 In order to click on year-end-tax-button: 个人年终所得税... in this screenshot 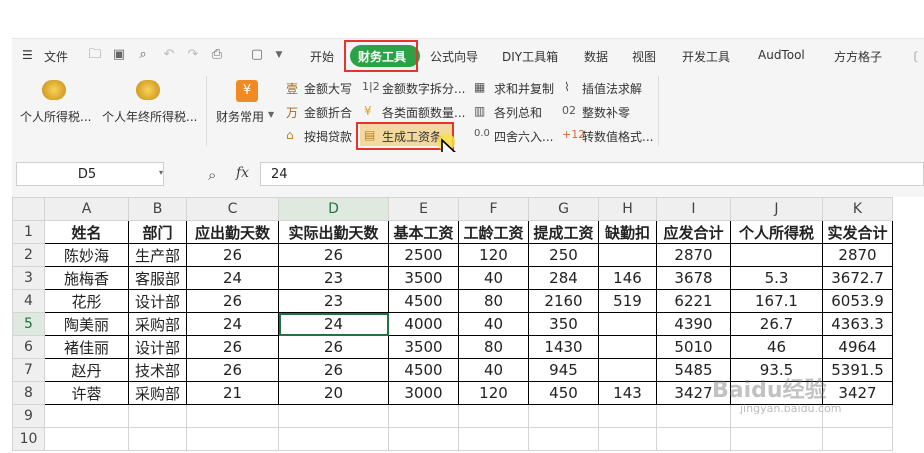, I will do `click(149, 116)`.